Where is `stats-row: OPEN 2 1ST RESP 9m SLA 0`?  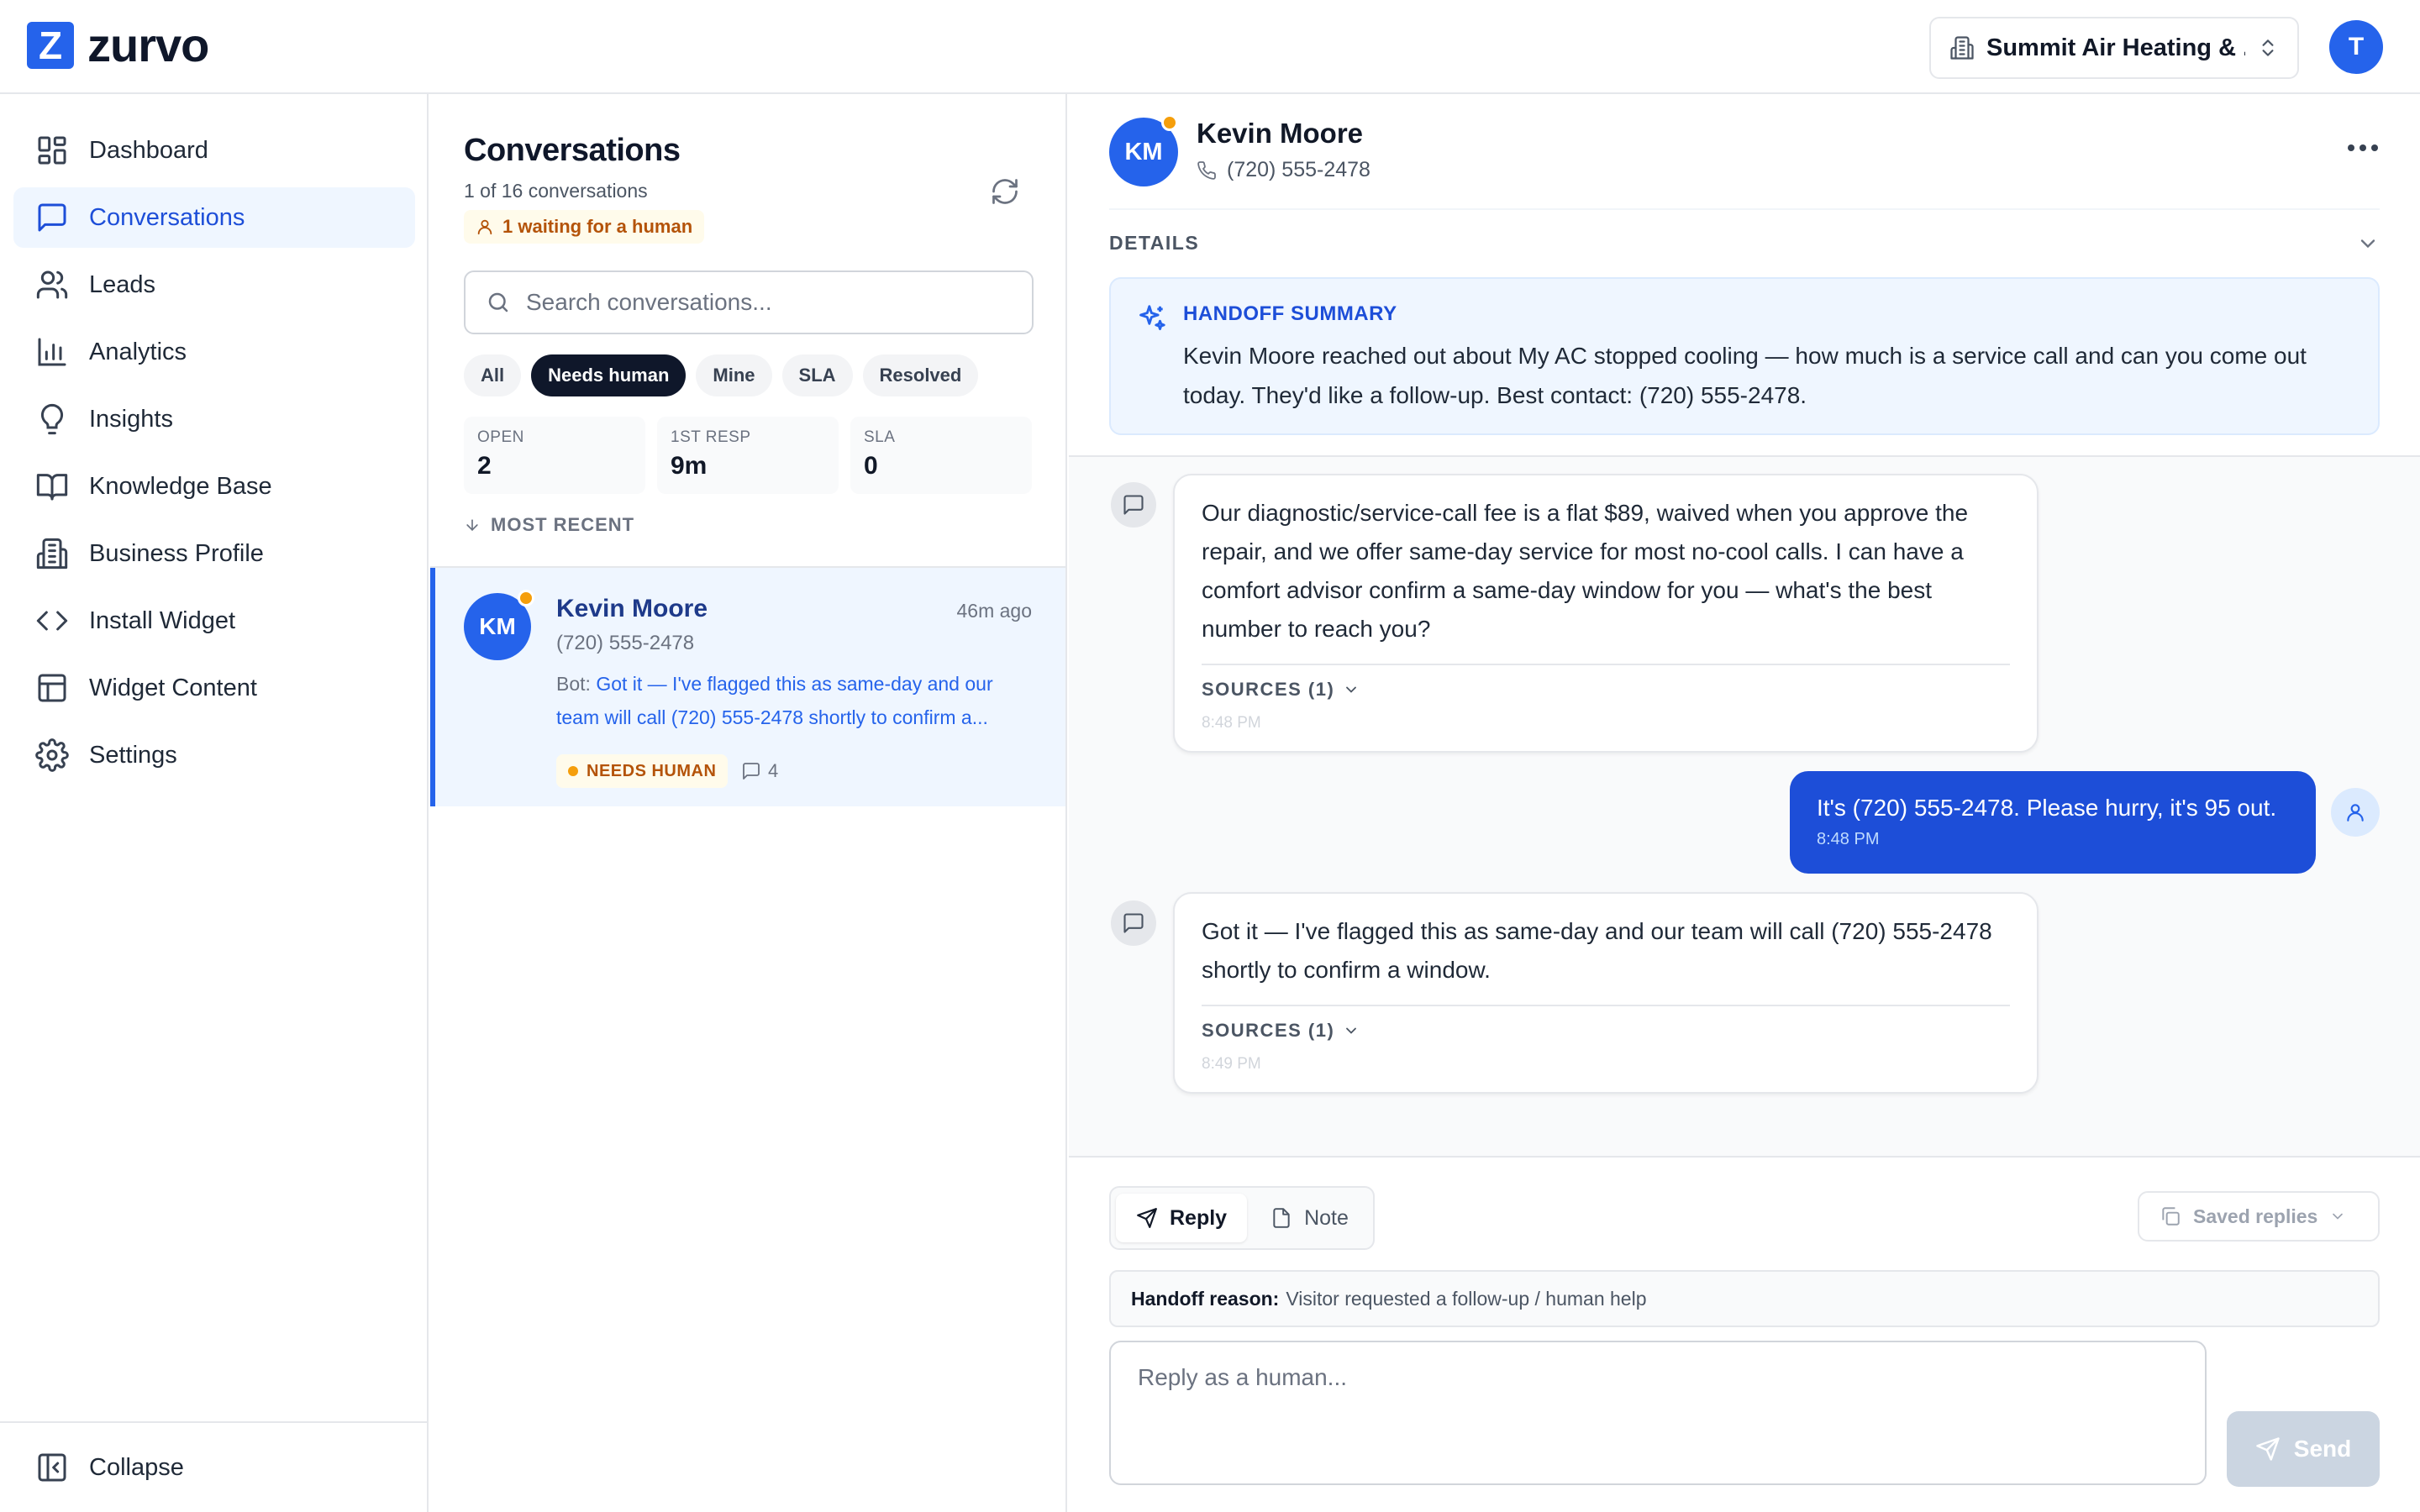
stats-row: OPEN 2 1ST RESP 9m SLA 0 is located at coordinates (748, 455).